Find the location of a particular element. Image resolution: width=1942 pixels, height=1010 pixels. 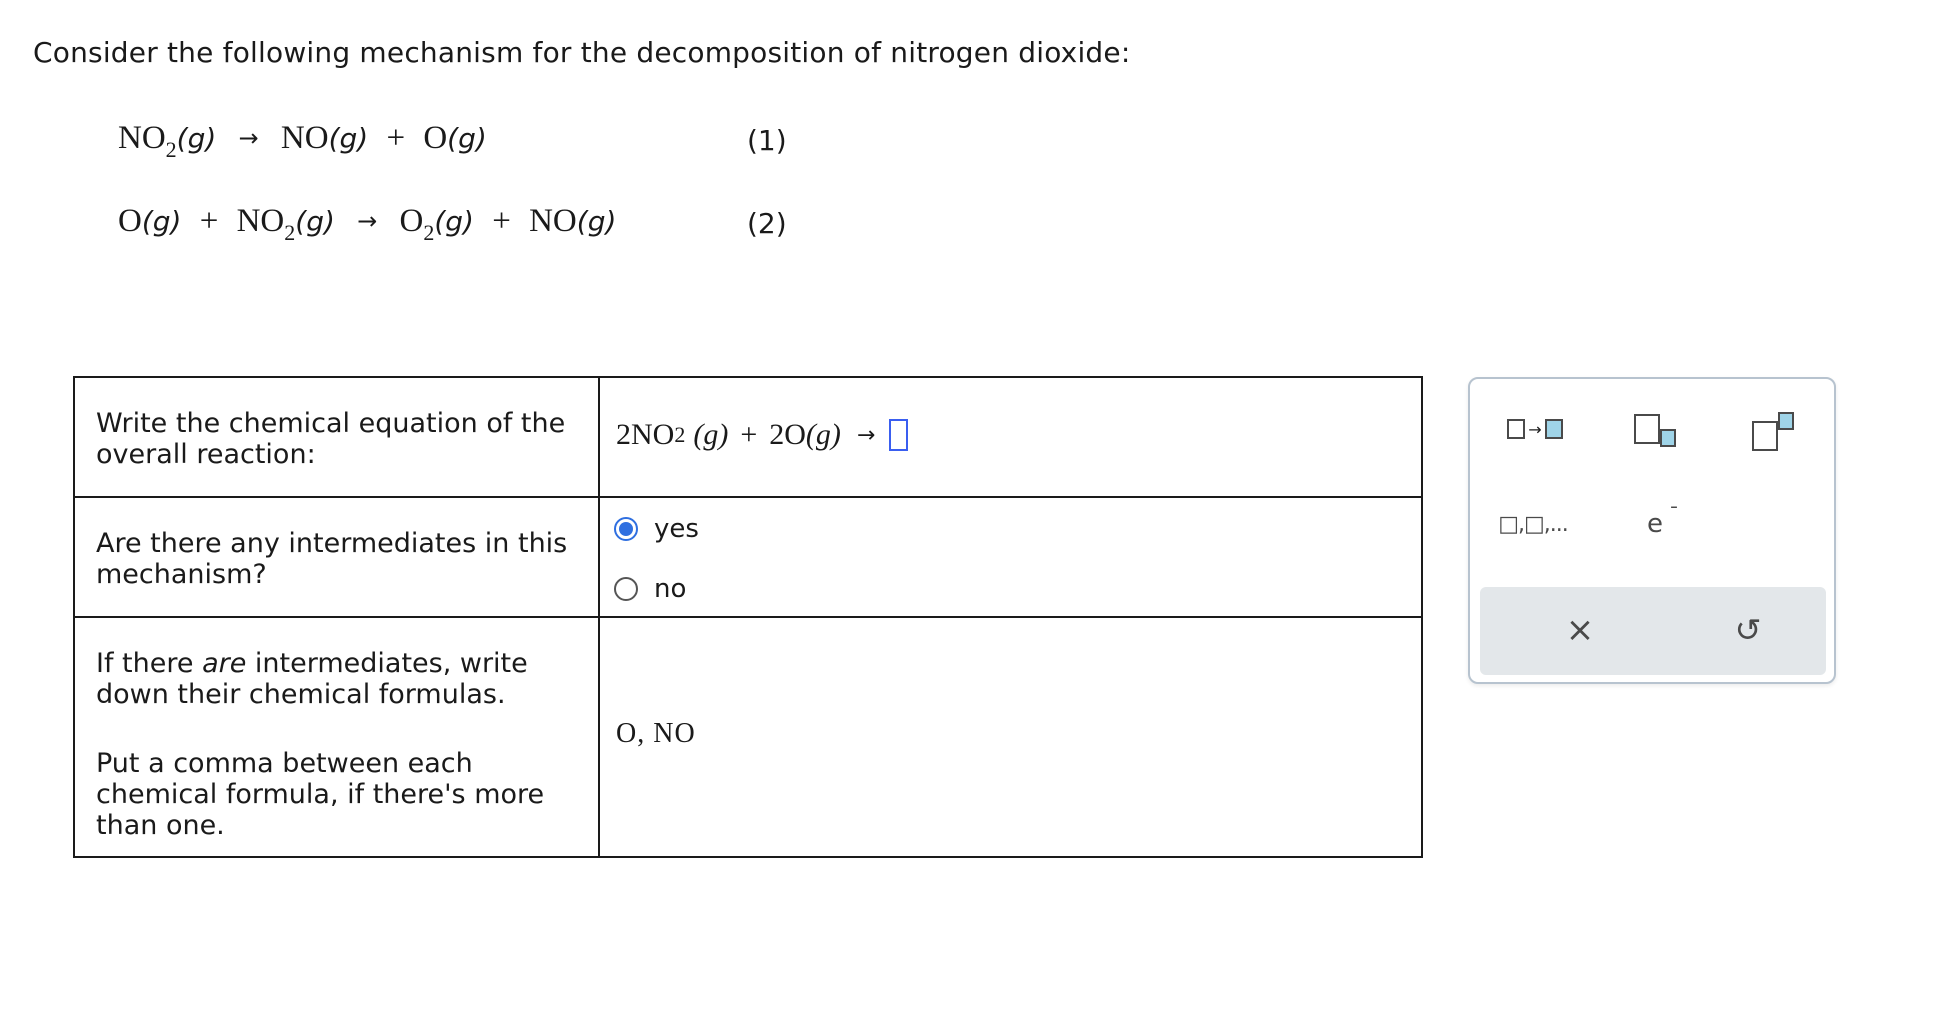

overall-reaction-answer-cell: 2NO 2 (g) + 2O (g) → is located at coordinates (1010, 437).